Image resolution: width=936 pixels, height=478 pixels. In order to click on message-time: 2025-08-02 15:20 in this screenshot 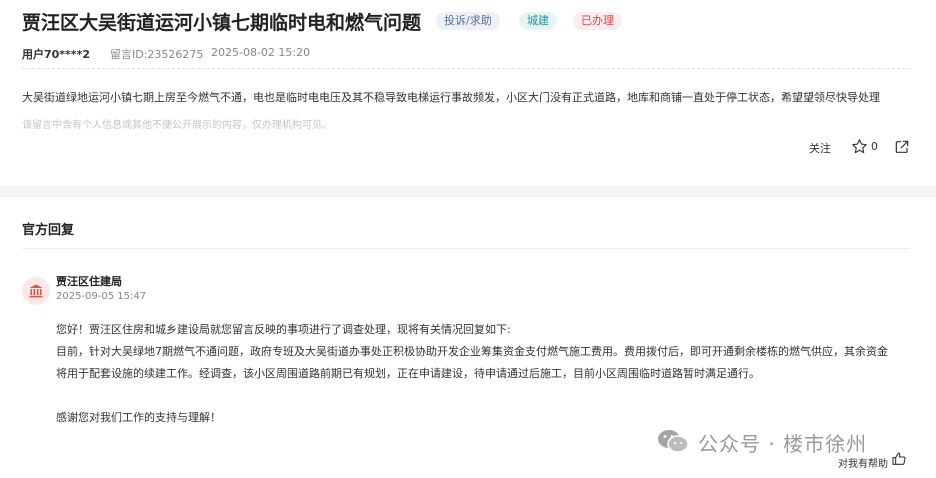, I will do `click(261, 52)`.